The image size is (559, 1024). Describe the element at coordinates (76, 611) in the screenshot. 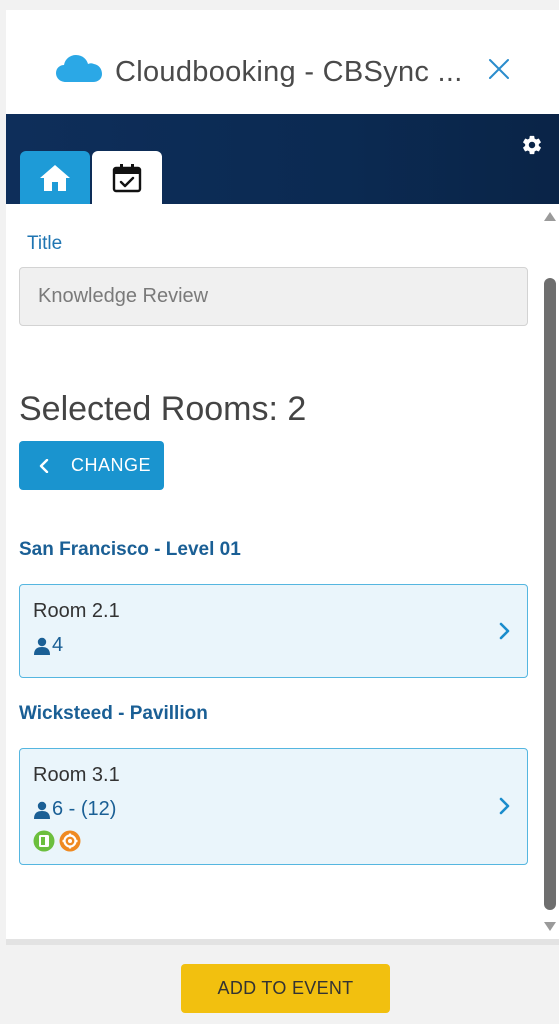

I see `room-name: Room 2.1` at that location.